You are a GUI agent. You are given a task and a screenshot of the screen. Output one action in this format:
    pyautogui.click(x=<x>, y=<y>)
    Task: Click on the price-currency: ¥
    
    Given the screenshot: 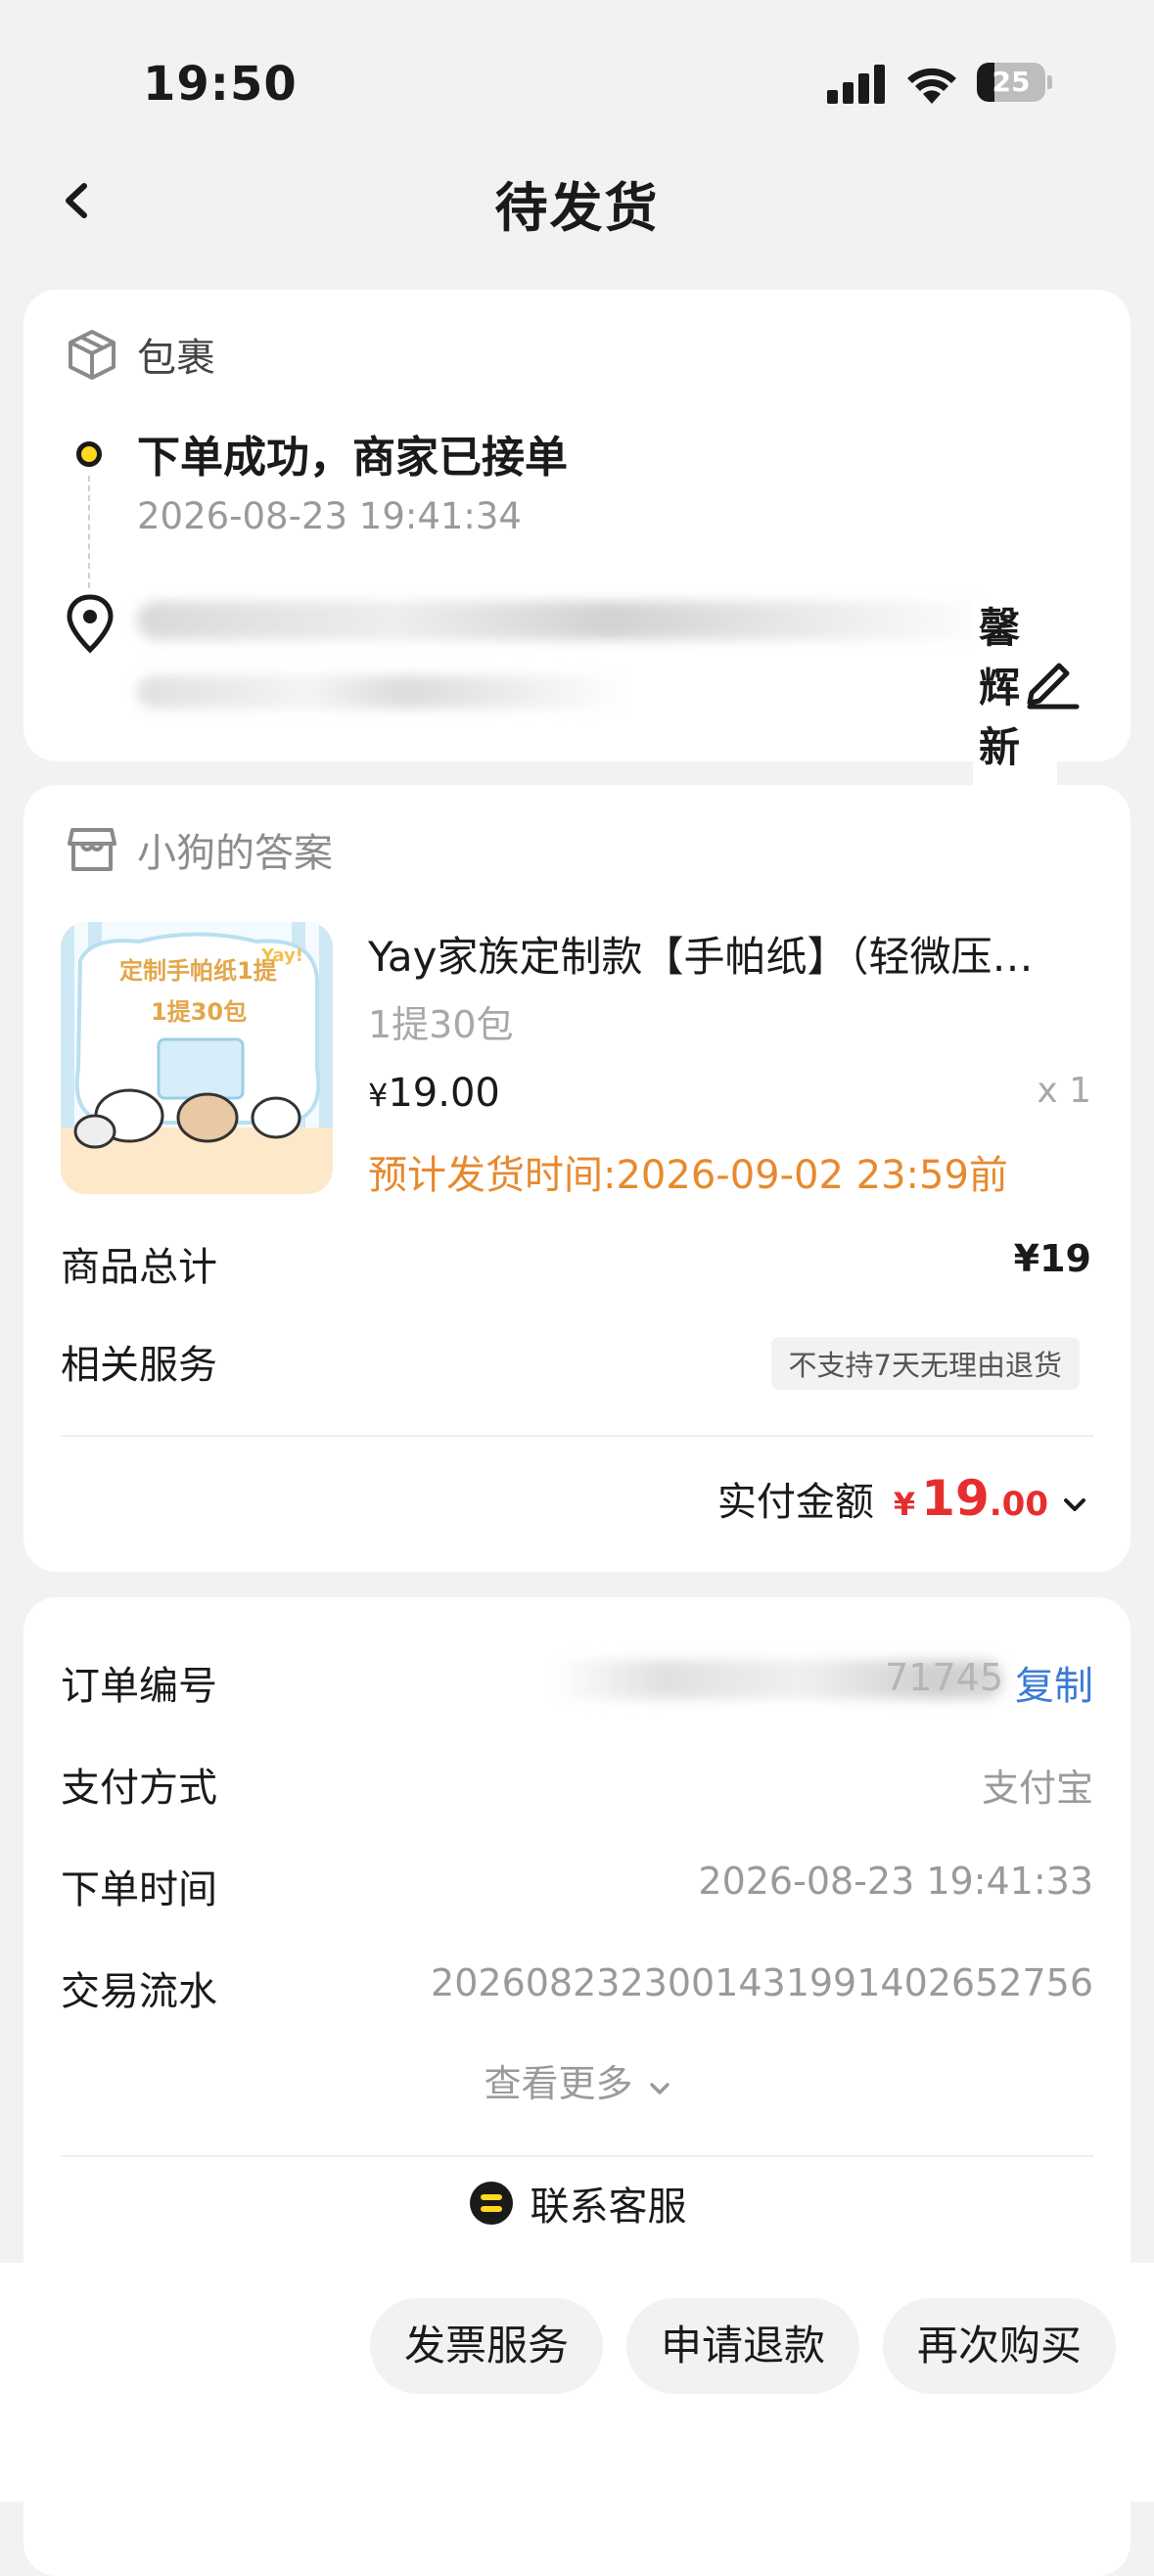 What is the action you would take?
    pyautogui.click(x=378, y=1095)
    